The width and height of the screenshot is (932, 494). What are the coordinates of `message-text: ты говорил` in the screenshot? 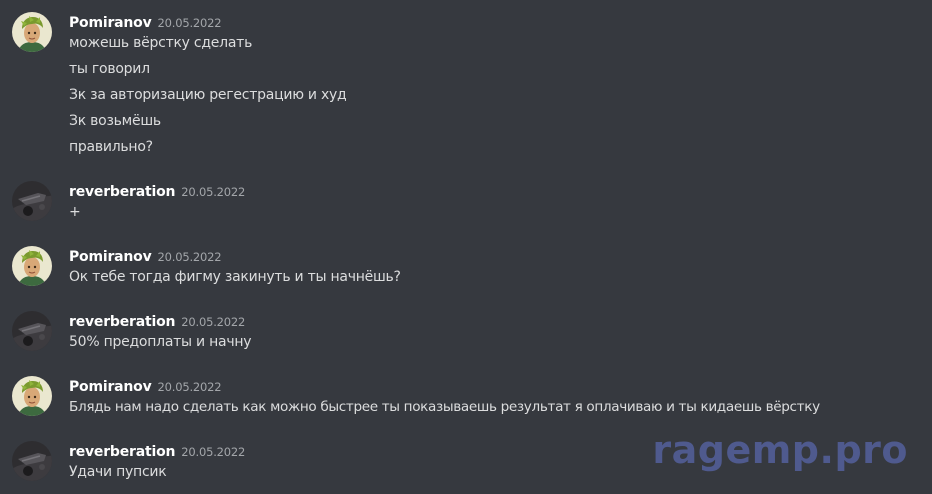 It's located at (109, 69).